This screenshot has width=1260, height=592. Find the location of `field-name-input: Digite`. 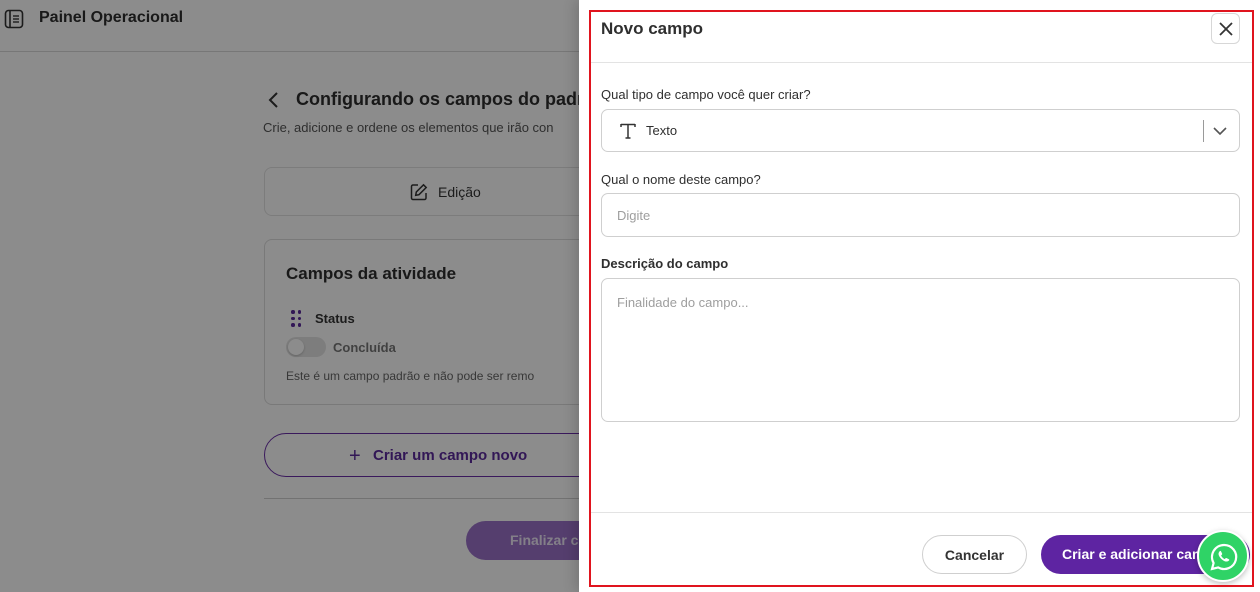

field-name-input: Digite is located at coordinates (920, 215).